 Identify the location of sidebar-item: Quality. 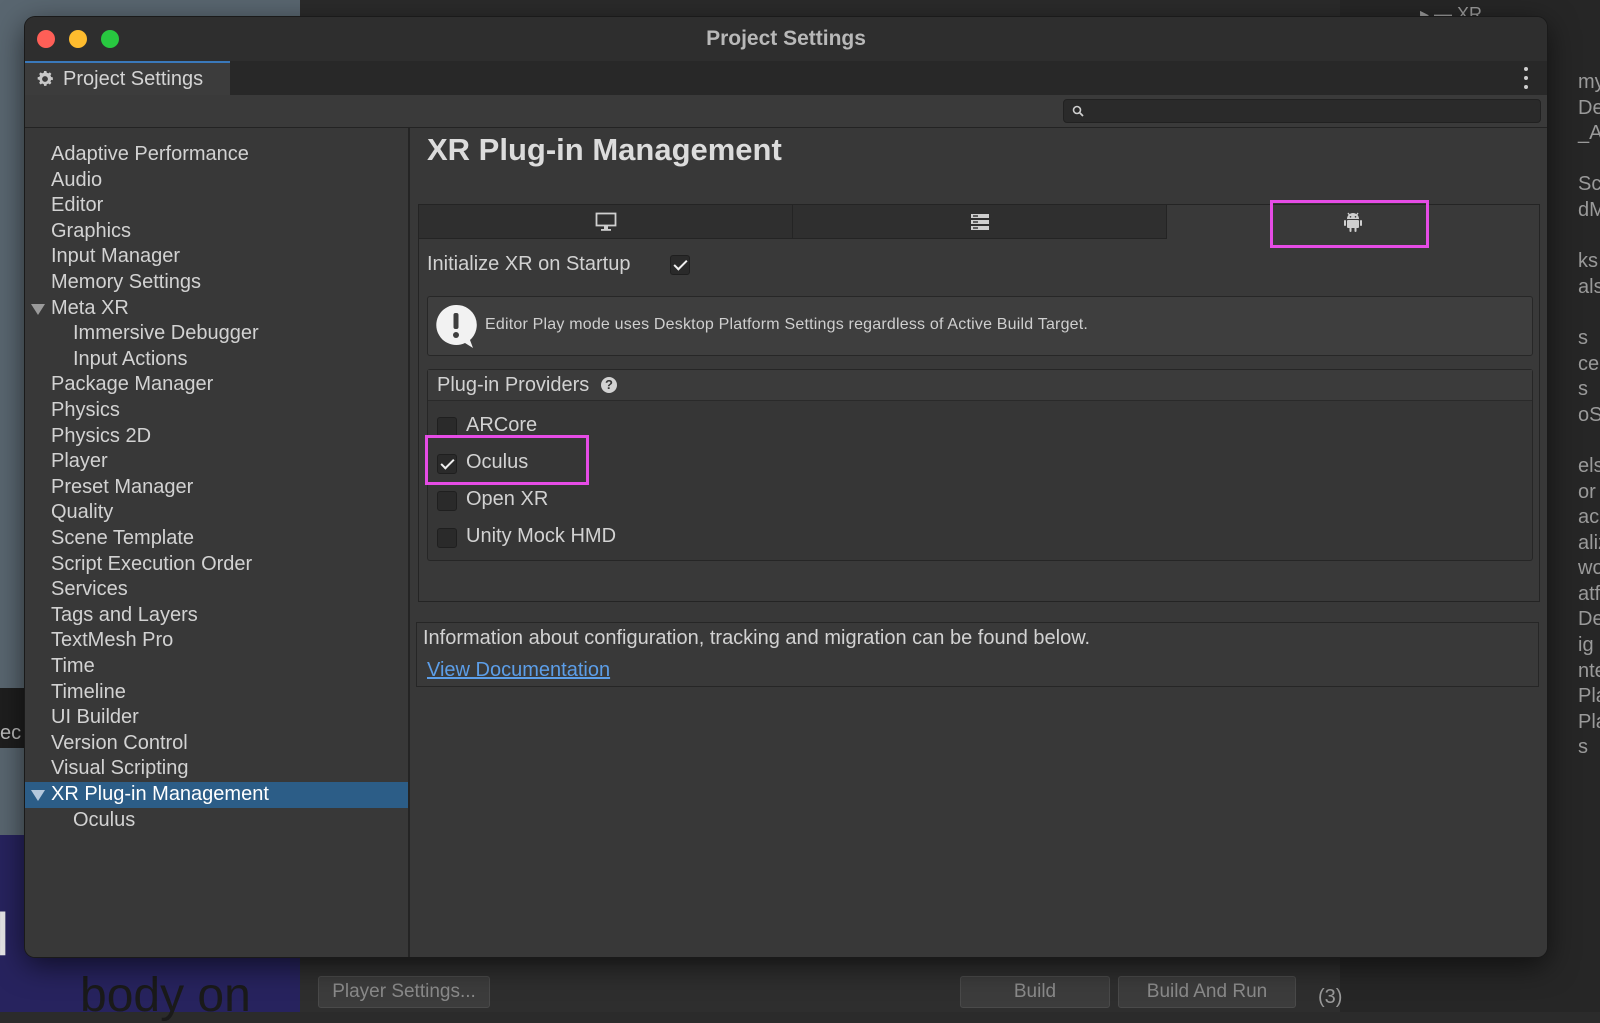
(216, 513).